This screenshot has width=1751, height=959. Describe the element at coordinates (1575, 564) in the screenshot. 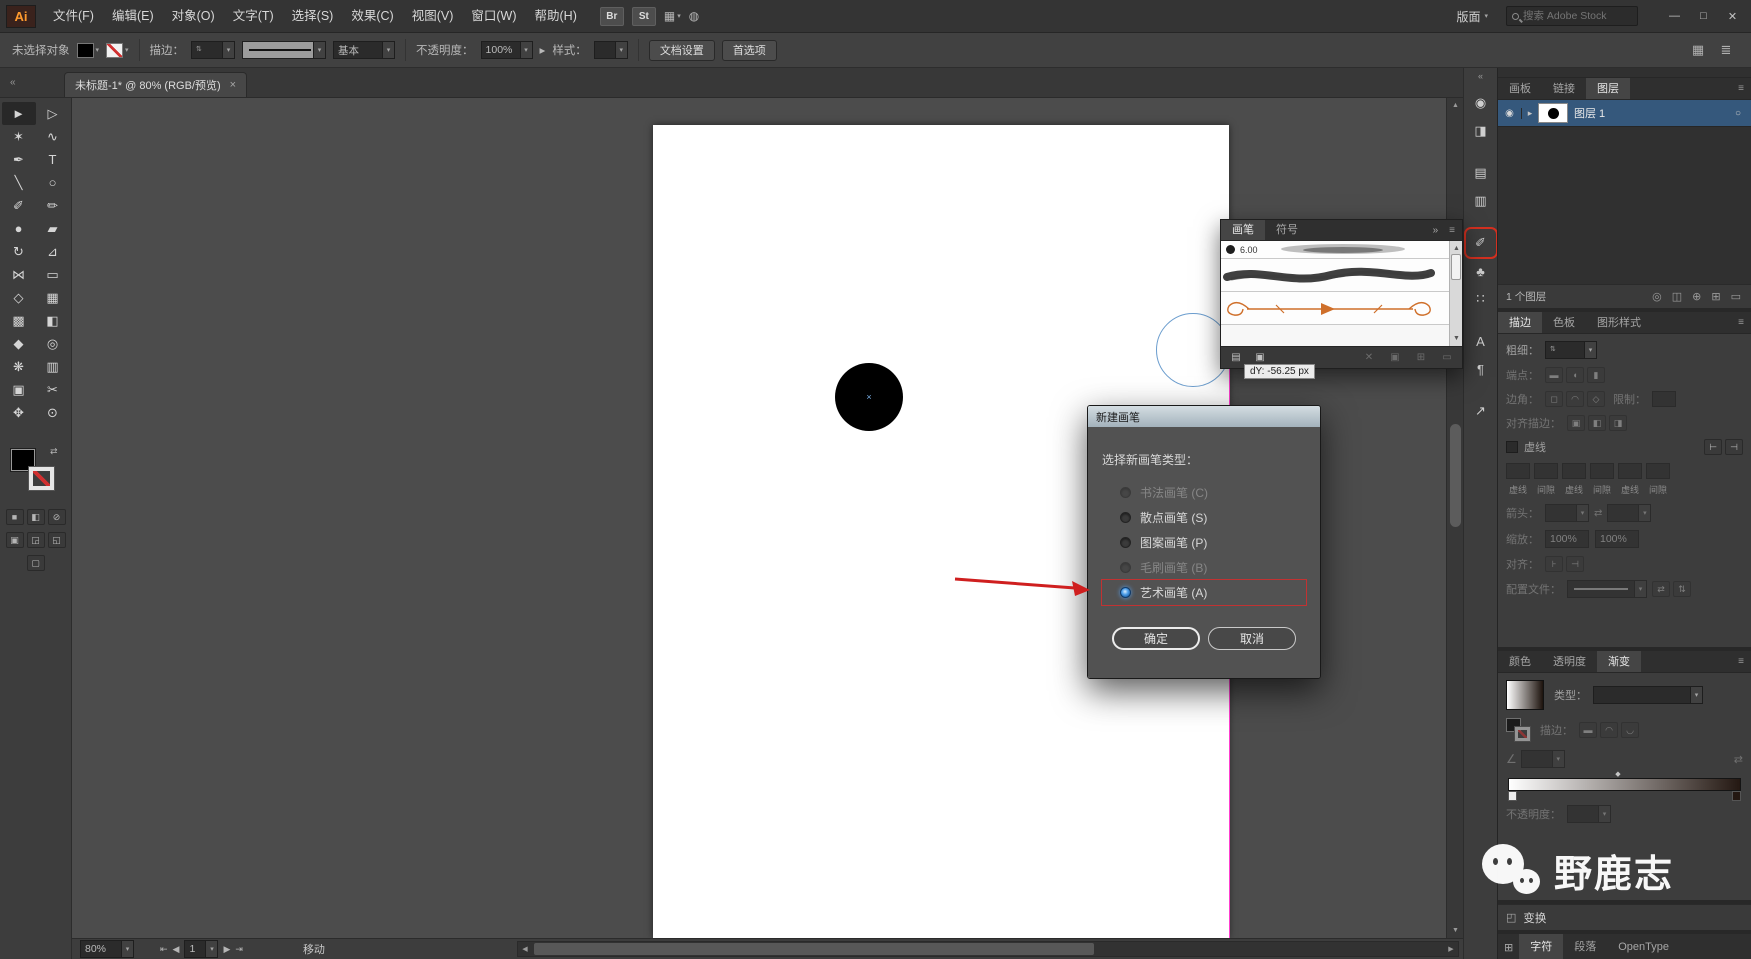

I see `arrow-align-end-icon: ⊣` at that location.